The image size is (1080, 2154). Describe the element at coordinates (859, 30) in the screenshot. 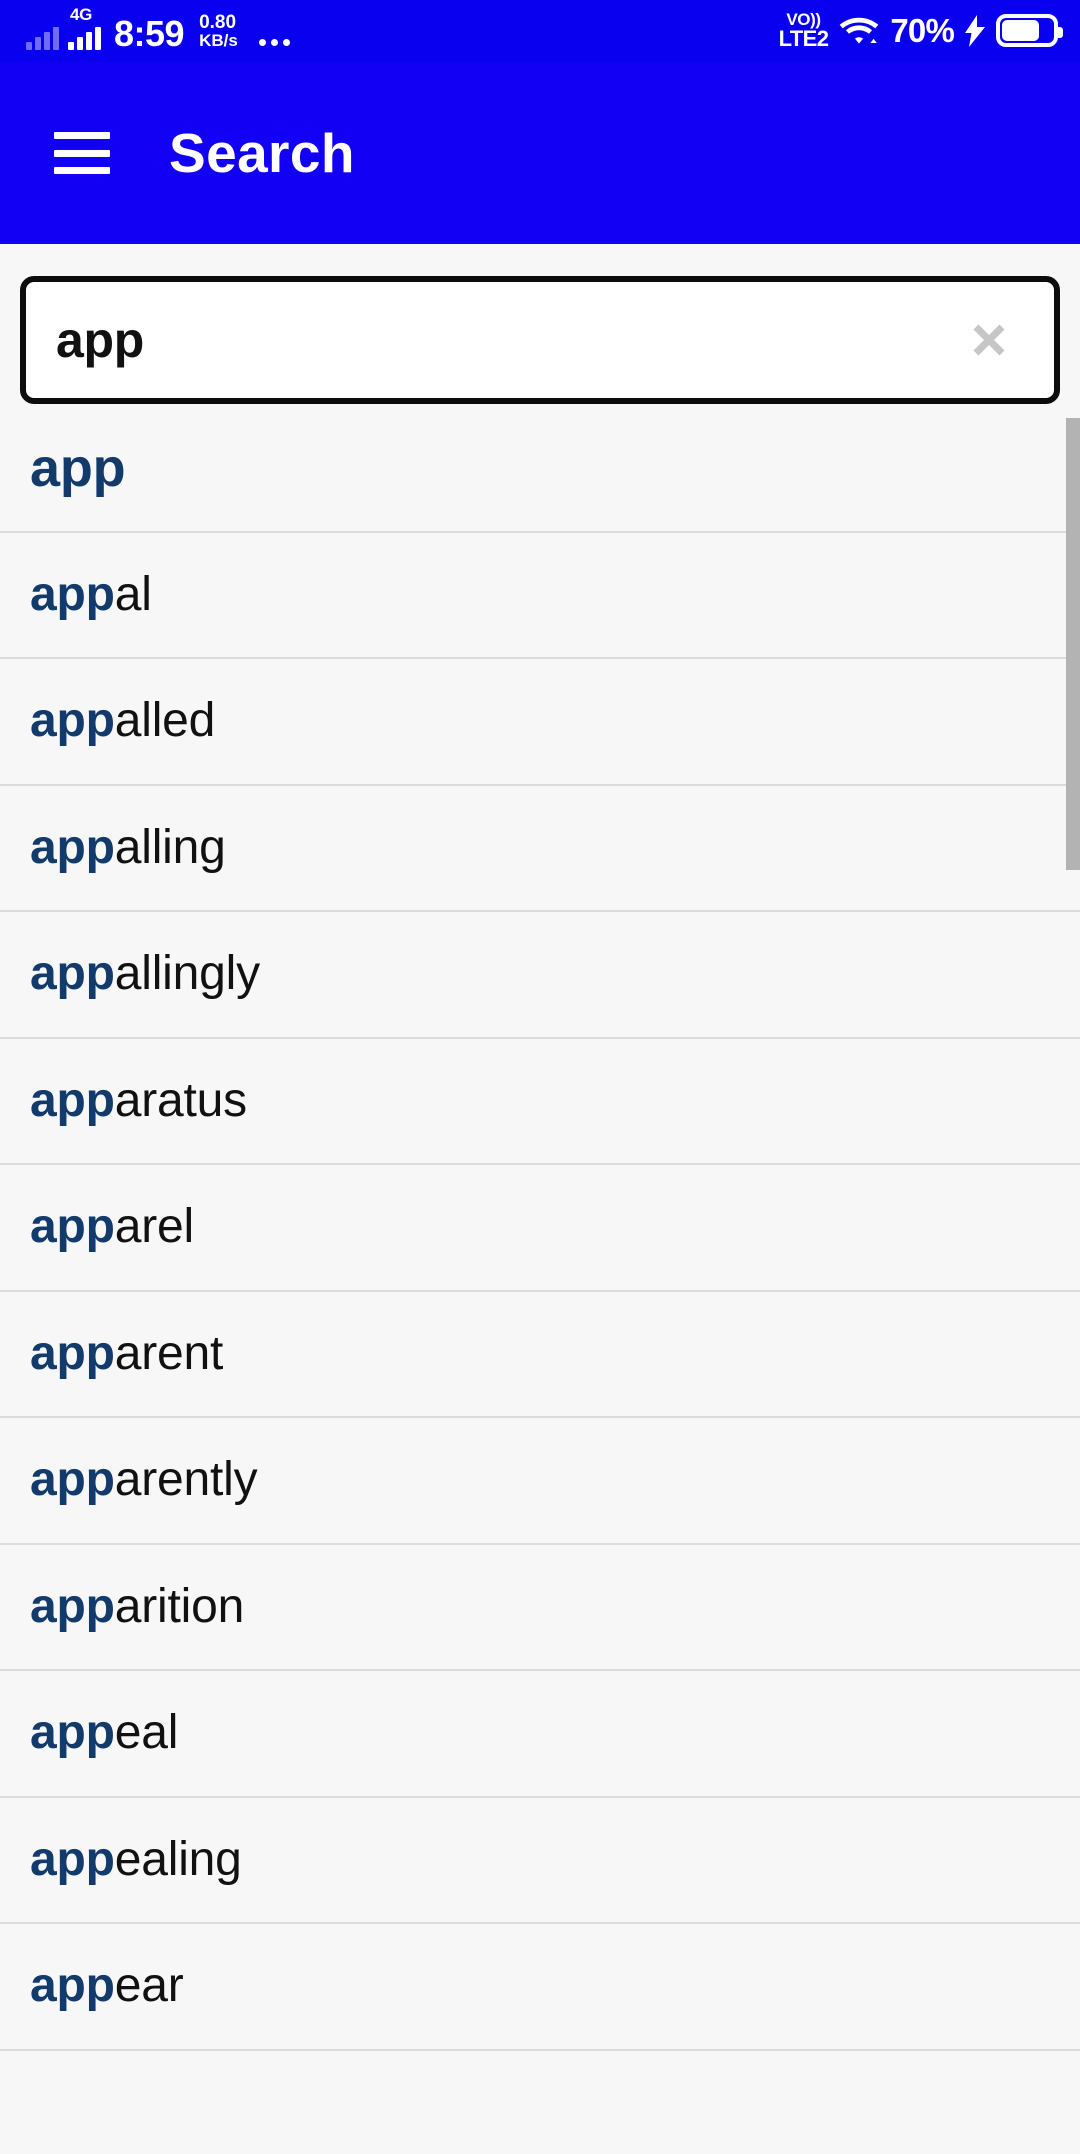

I see `wifi-icon` at that location.